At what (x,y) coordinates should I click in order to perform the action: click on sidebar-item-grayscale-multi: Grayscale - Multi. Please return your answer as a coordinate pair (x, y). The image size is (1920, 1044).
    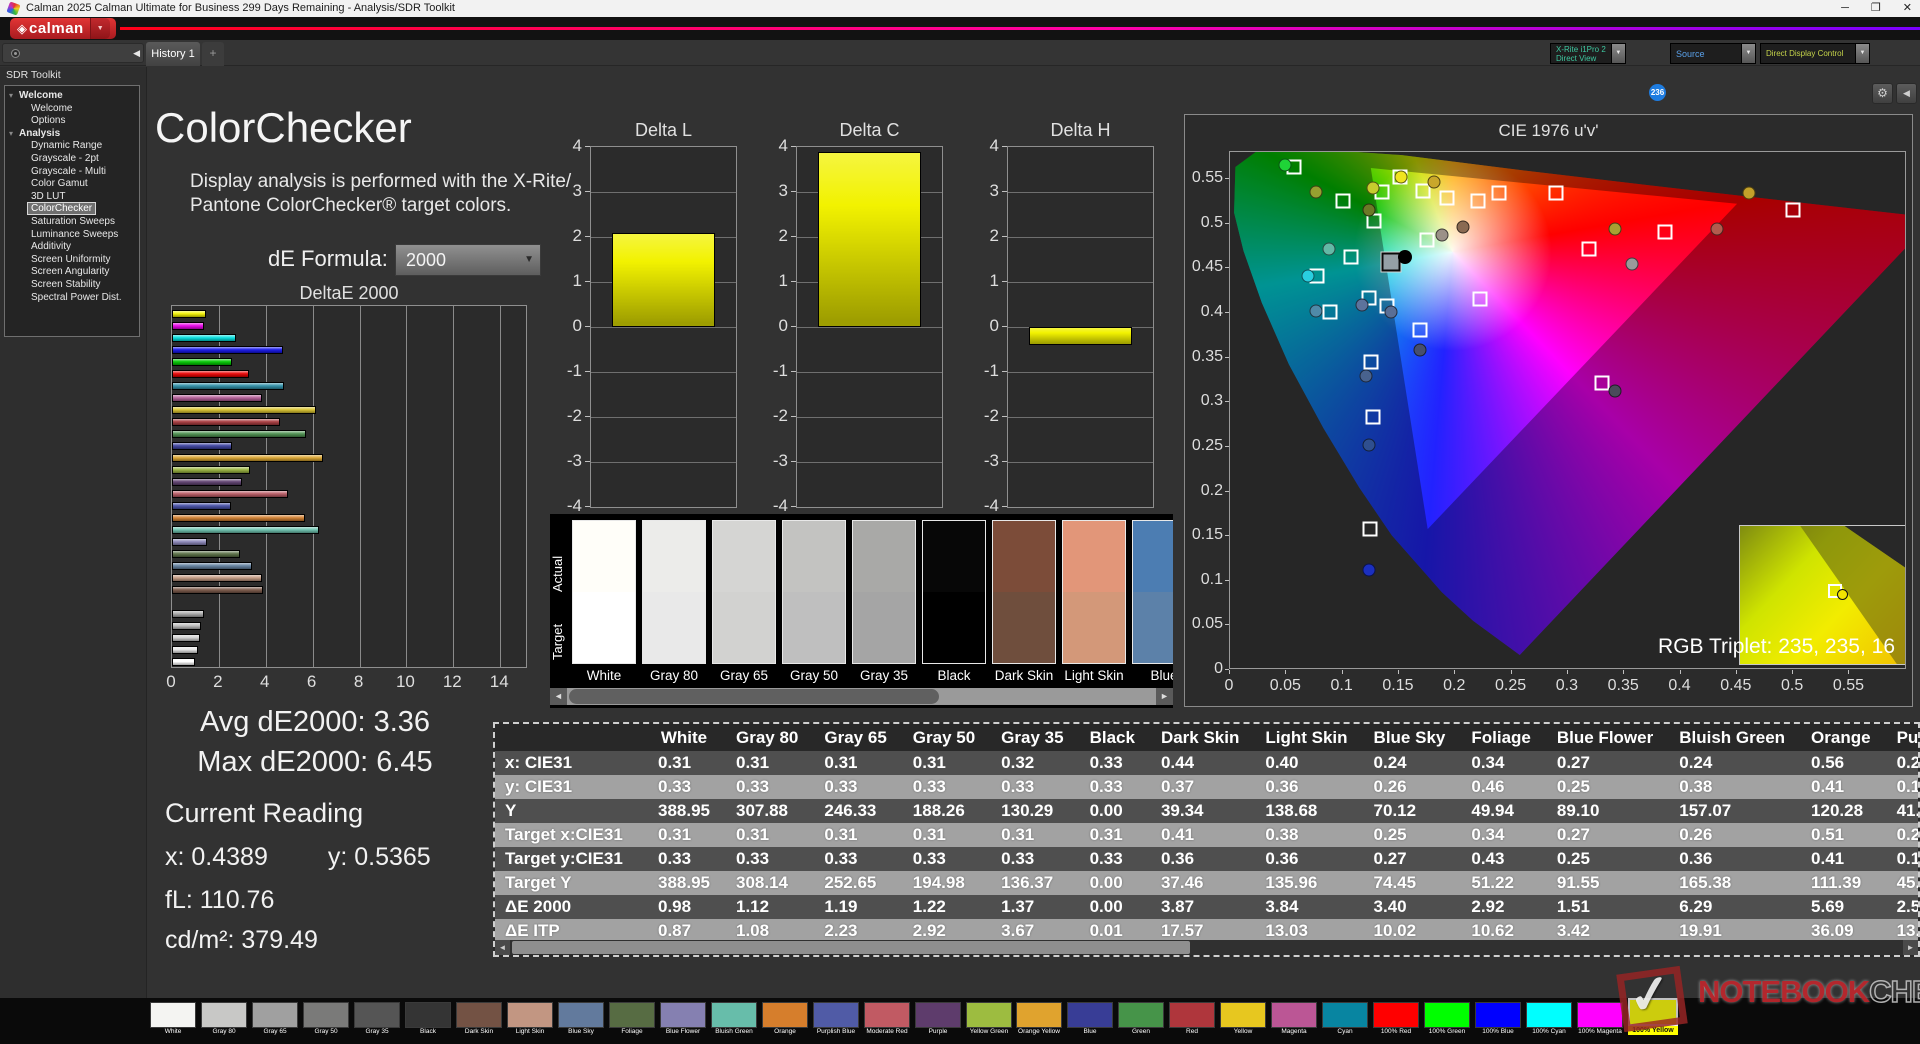
    Looking at the image, I should click on (72, 172).